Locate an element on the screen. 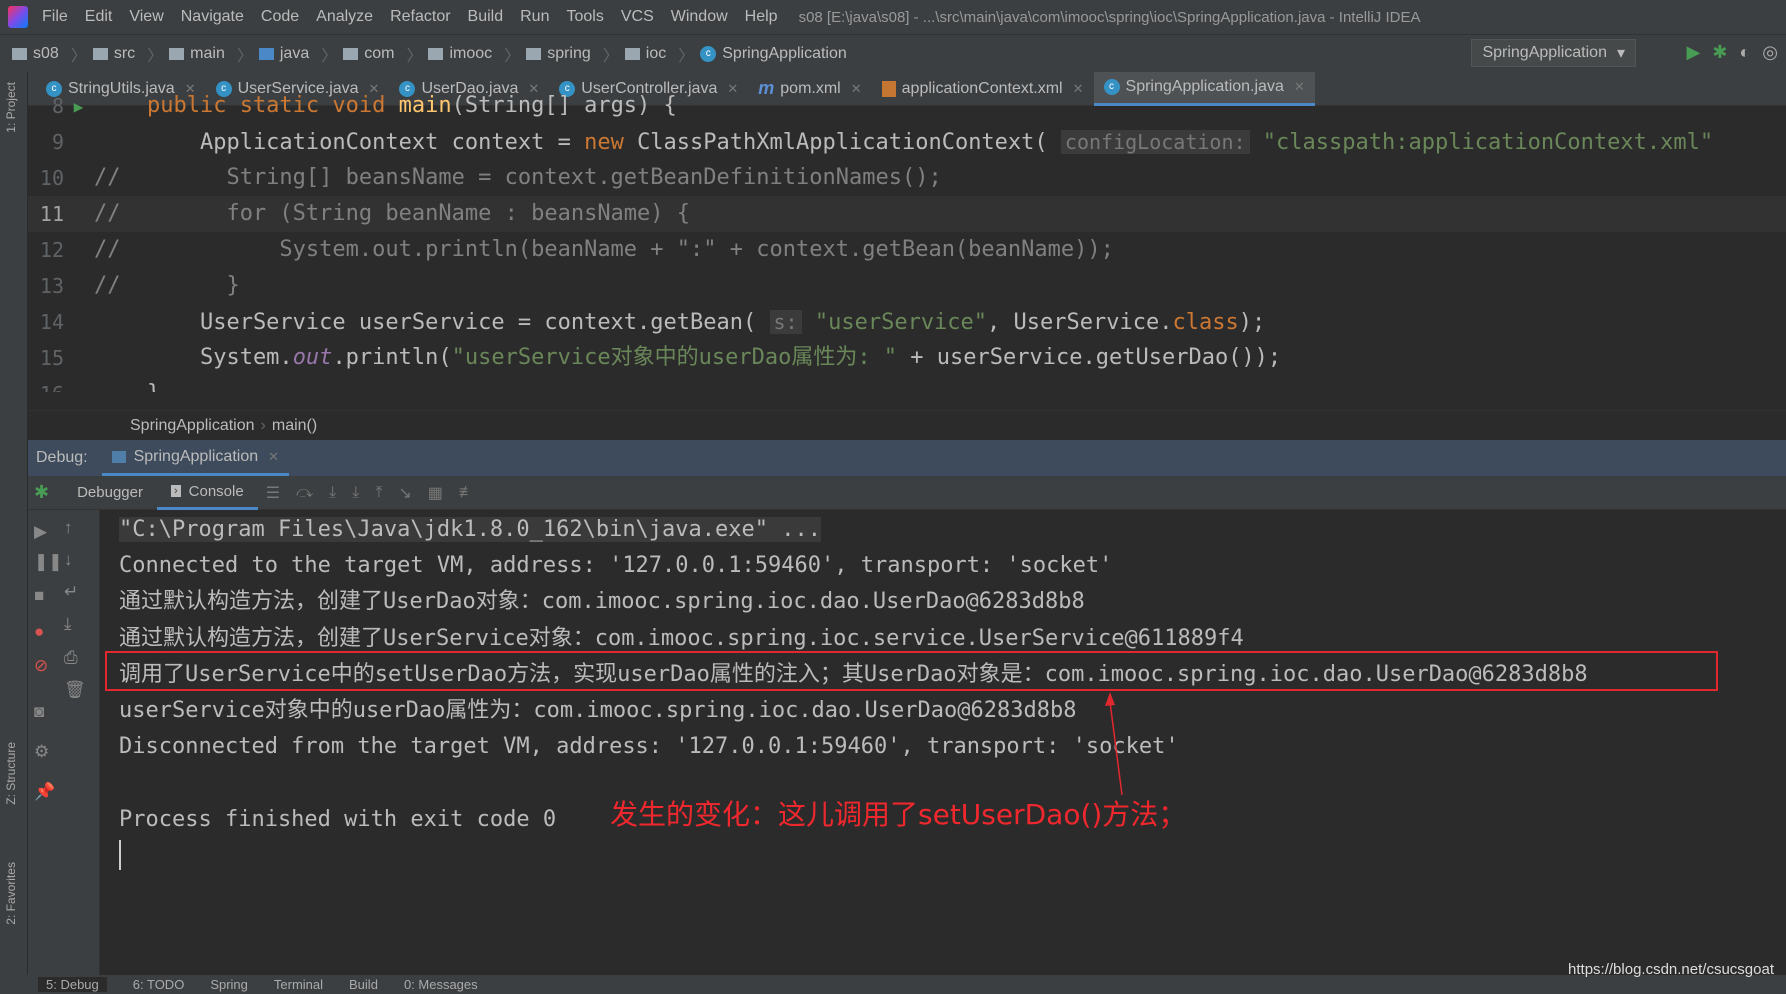 This screenshot has width=1786, height=994. evaluate-icon: ▦ is located at coordinates (435, 493).